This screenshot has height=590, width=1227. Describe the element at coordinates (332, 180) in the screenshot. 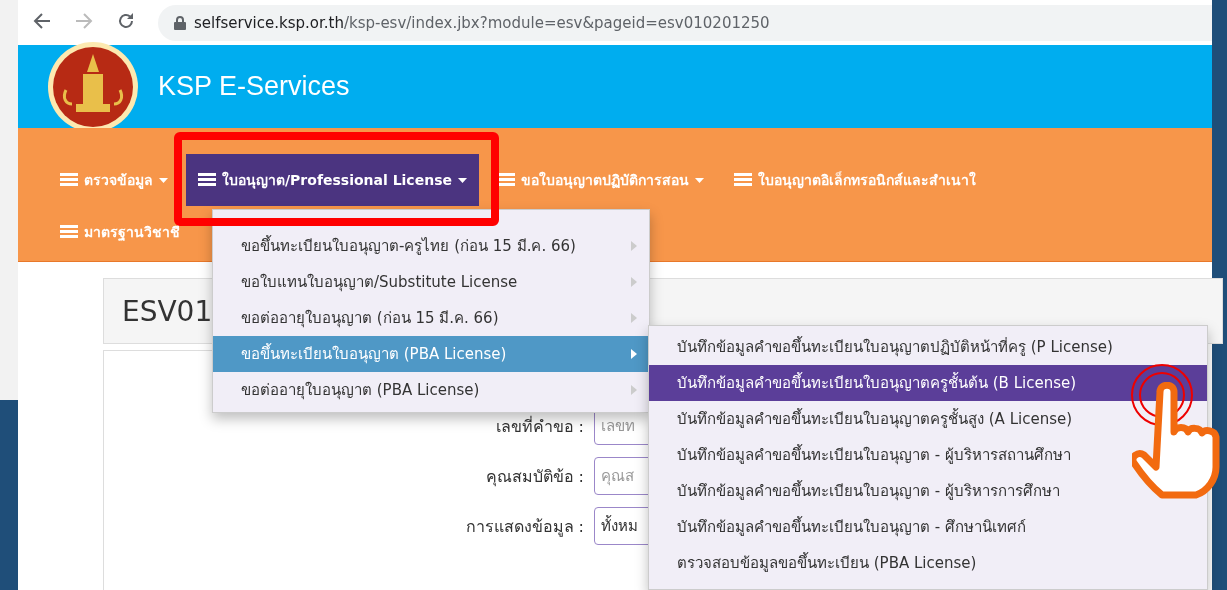

I see `nav-menu-item: ใบอนุญาต/Professional License` at that location.